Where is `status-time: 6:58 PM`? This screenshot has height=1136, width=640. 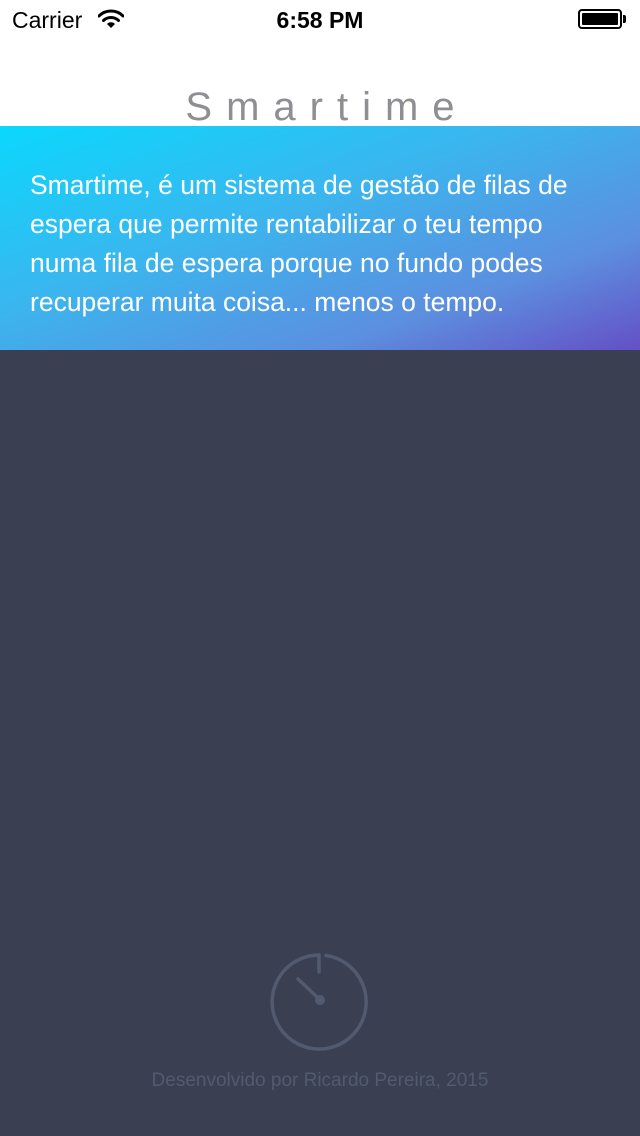 status-time: 6:58 PM is located at coordinates (320, 20).